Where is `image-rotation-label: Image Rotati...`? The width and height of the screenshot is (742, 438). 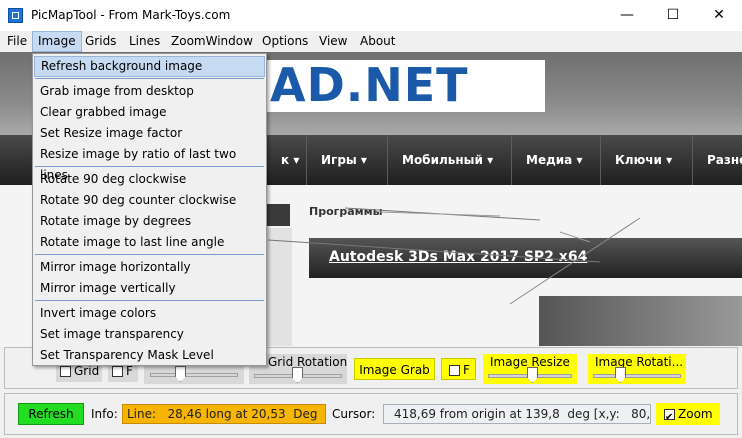 image-rotation-label: Image Rotati... is located at coordinates (639, 362).